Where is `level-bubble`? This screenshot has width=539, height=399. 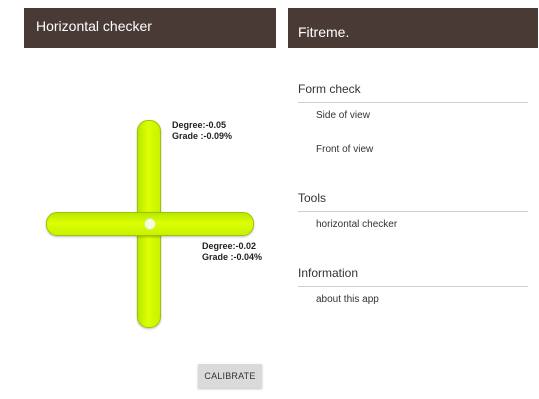
level-bubble is located at coordinates (150, 224).